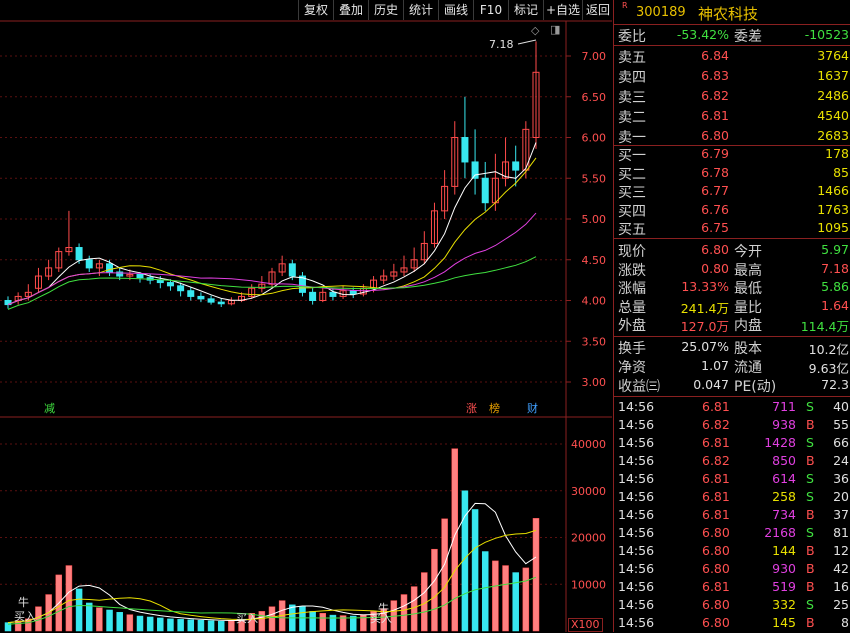 Image resolution: width=850 pixels, height=633 pixels. I want to click on weibi-value: -53.42%, so click(702, 34).